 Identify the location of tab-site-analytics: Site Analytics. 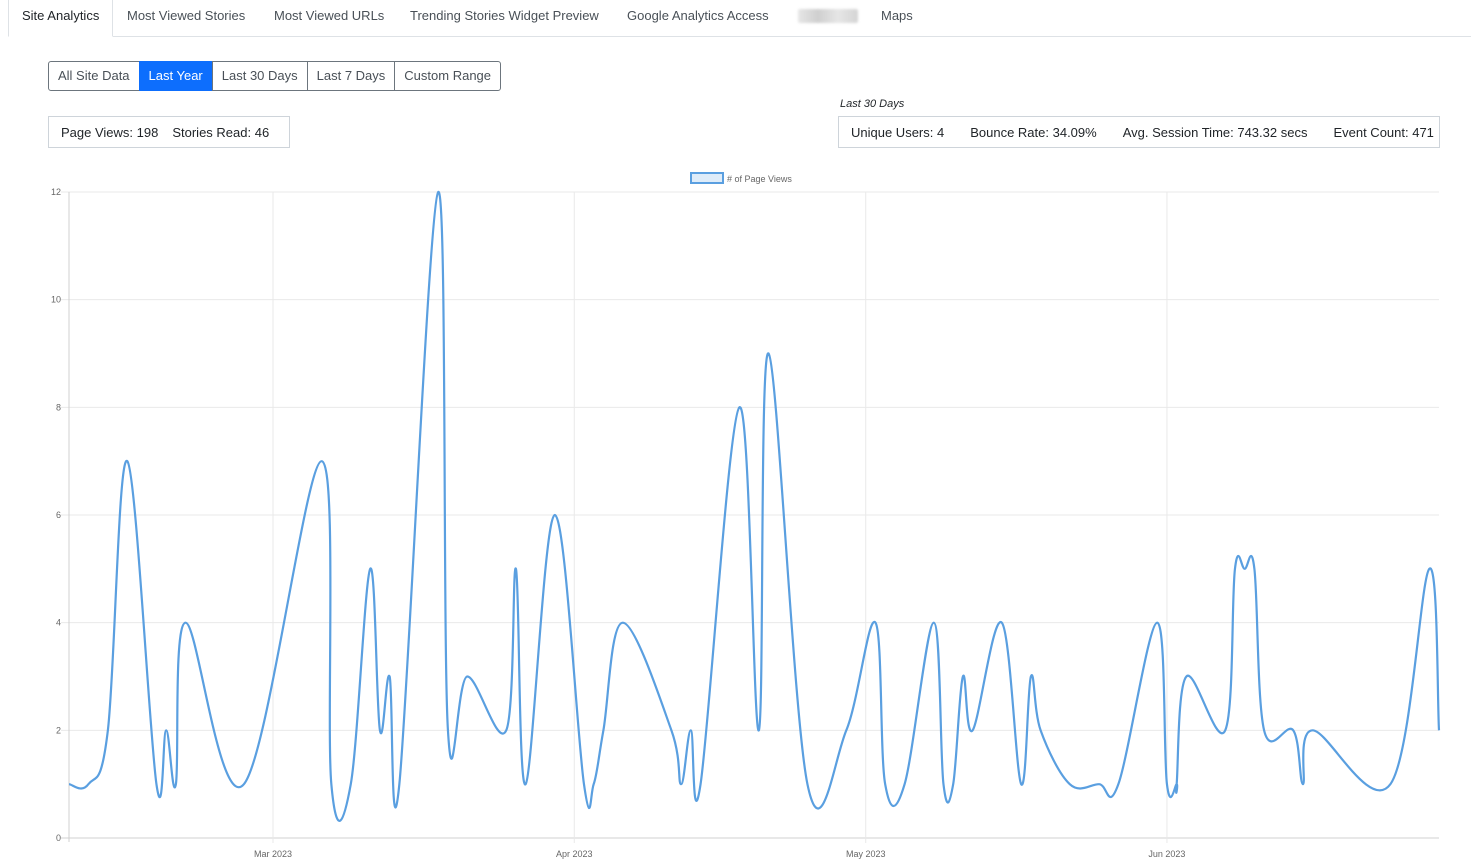
(61, 18).